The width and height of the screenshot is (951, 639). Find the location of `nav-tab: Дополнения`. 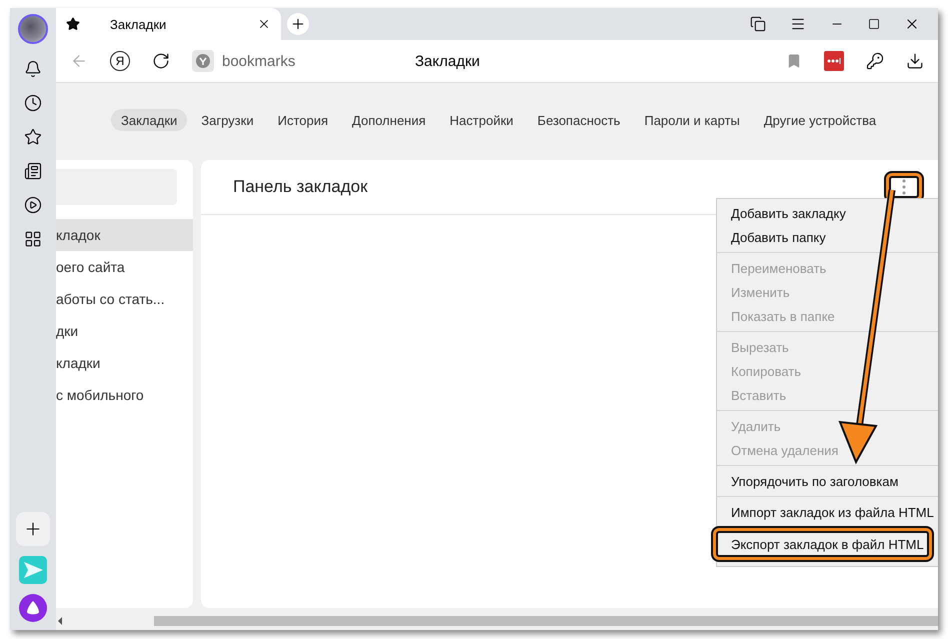

nav-tab: Дополнения is located at coordinates (389, 120).